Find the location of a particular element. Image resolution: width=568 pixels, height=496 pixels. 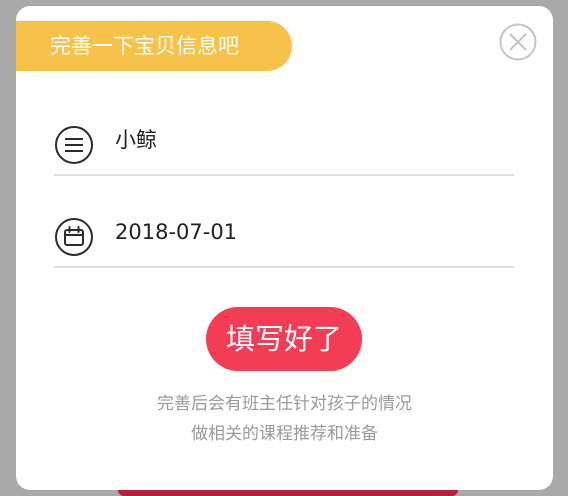

baby-name-value: 小鲸 is located at coordinates (136, 140).